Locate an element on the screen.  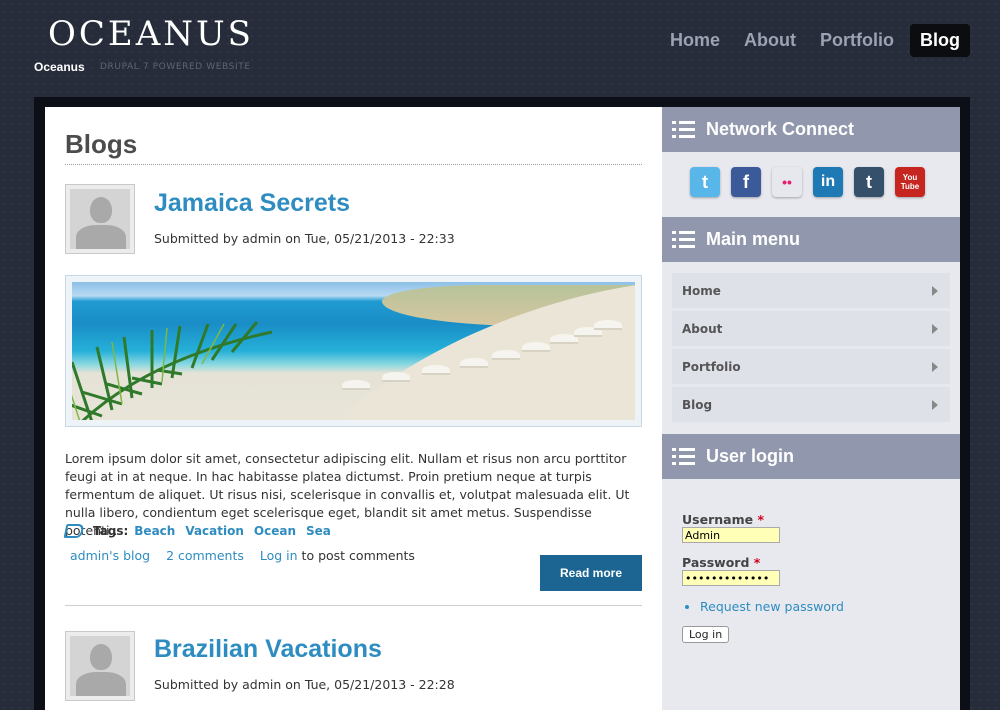
main-menu-header: Main menu is located at coordinates (811, 239).